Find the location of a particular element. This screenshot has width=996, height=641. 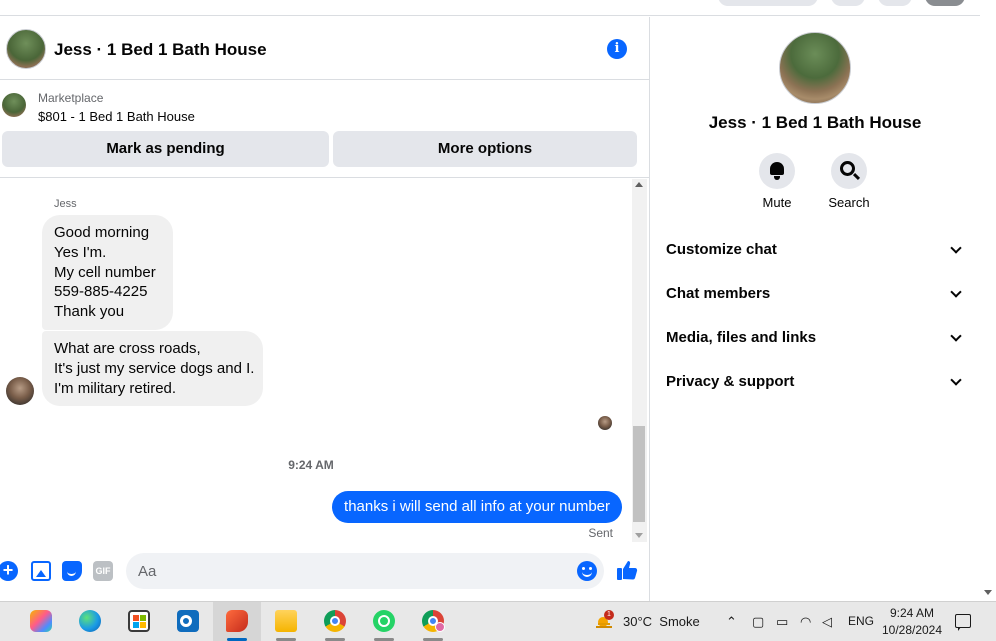

wifi-icon: ◠ is located at coordinates (805, 622).